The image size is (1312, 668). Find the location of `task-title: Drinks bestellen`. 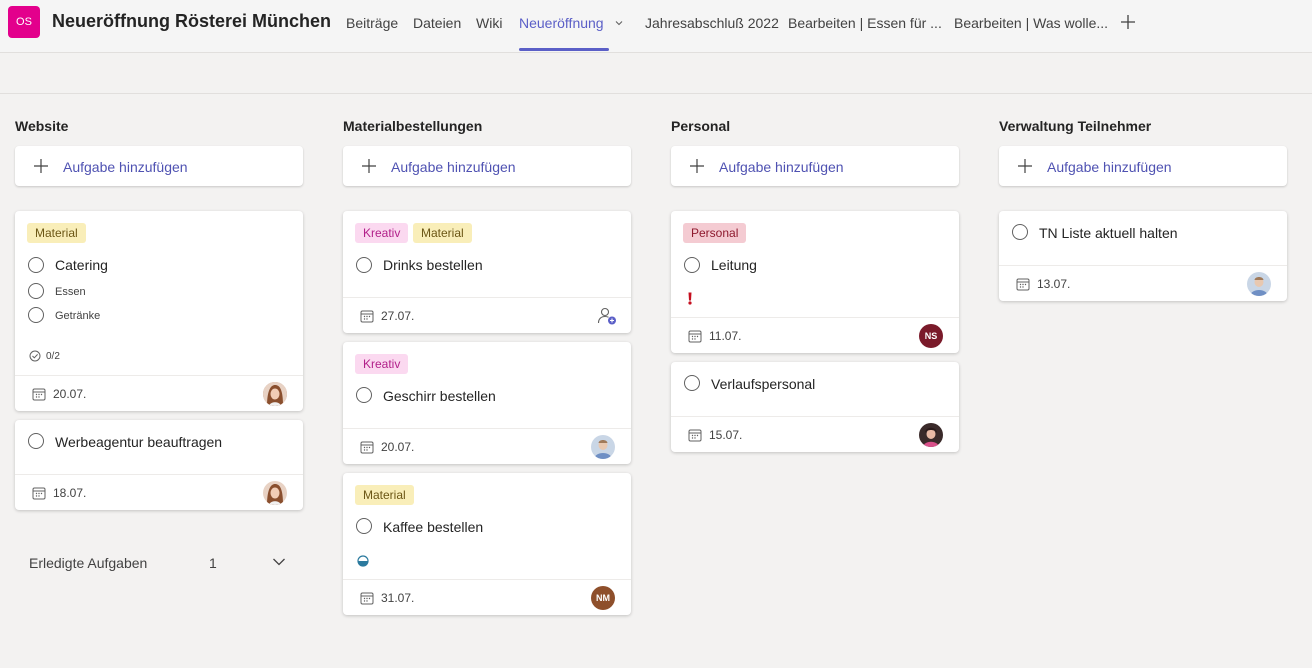

task-title: Drinks bestellen is located at coordinates (433, 265).